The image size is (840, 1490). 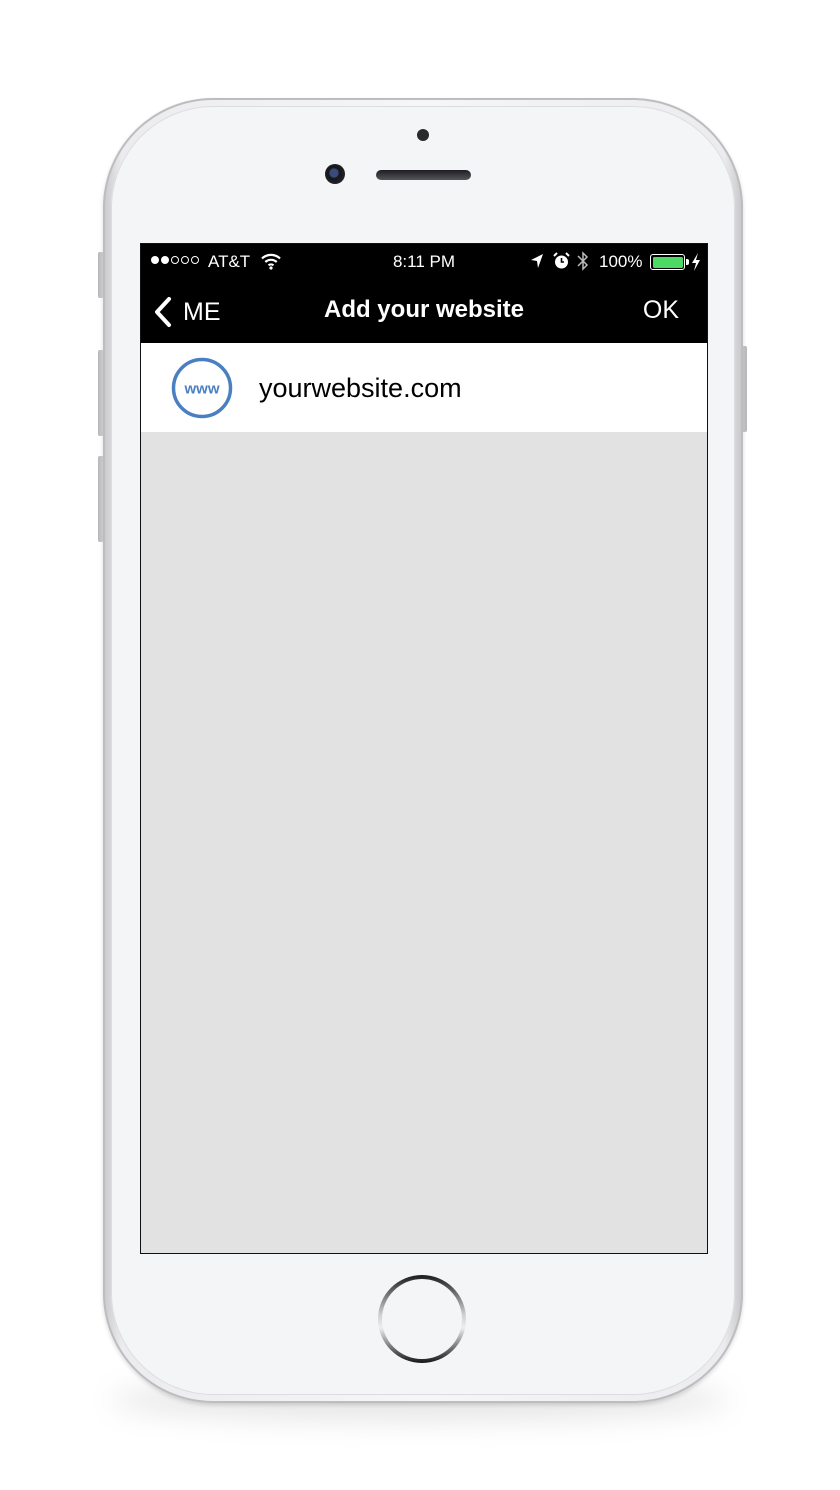 I want to click on chevron-left-icon, so click(x=163, y=312).